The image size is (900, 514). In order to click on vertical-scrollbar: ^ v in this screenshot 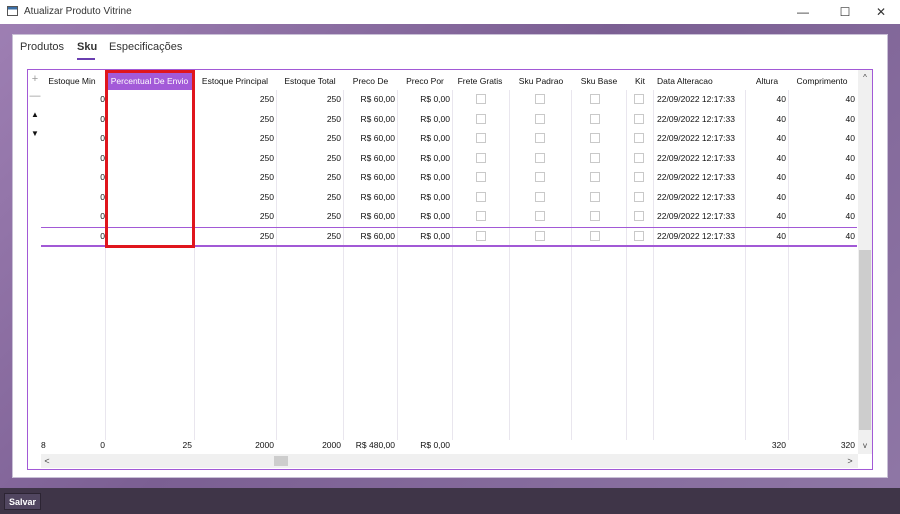, I will do `click(865, 262)`.